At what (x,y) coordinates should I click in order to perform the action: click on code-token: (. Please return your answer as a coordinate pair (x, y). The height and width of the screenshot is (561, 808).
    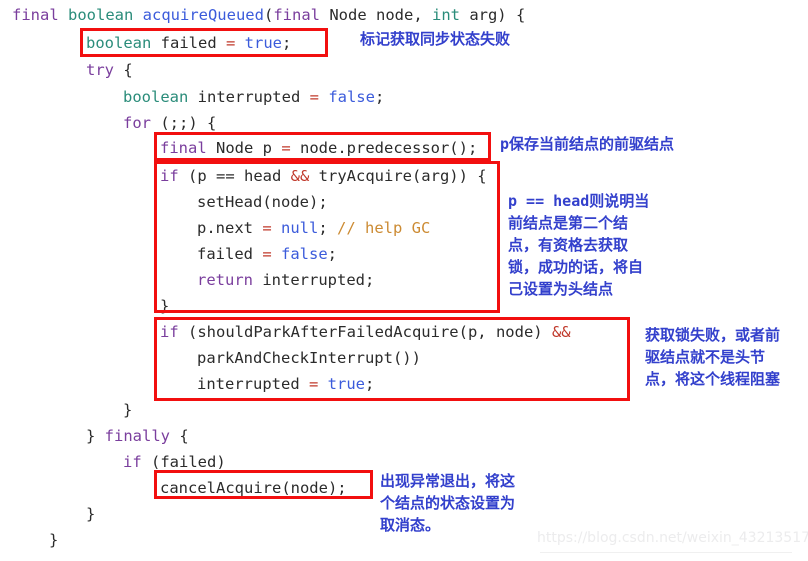
    Looking at the image, I should click on (268, 15).